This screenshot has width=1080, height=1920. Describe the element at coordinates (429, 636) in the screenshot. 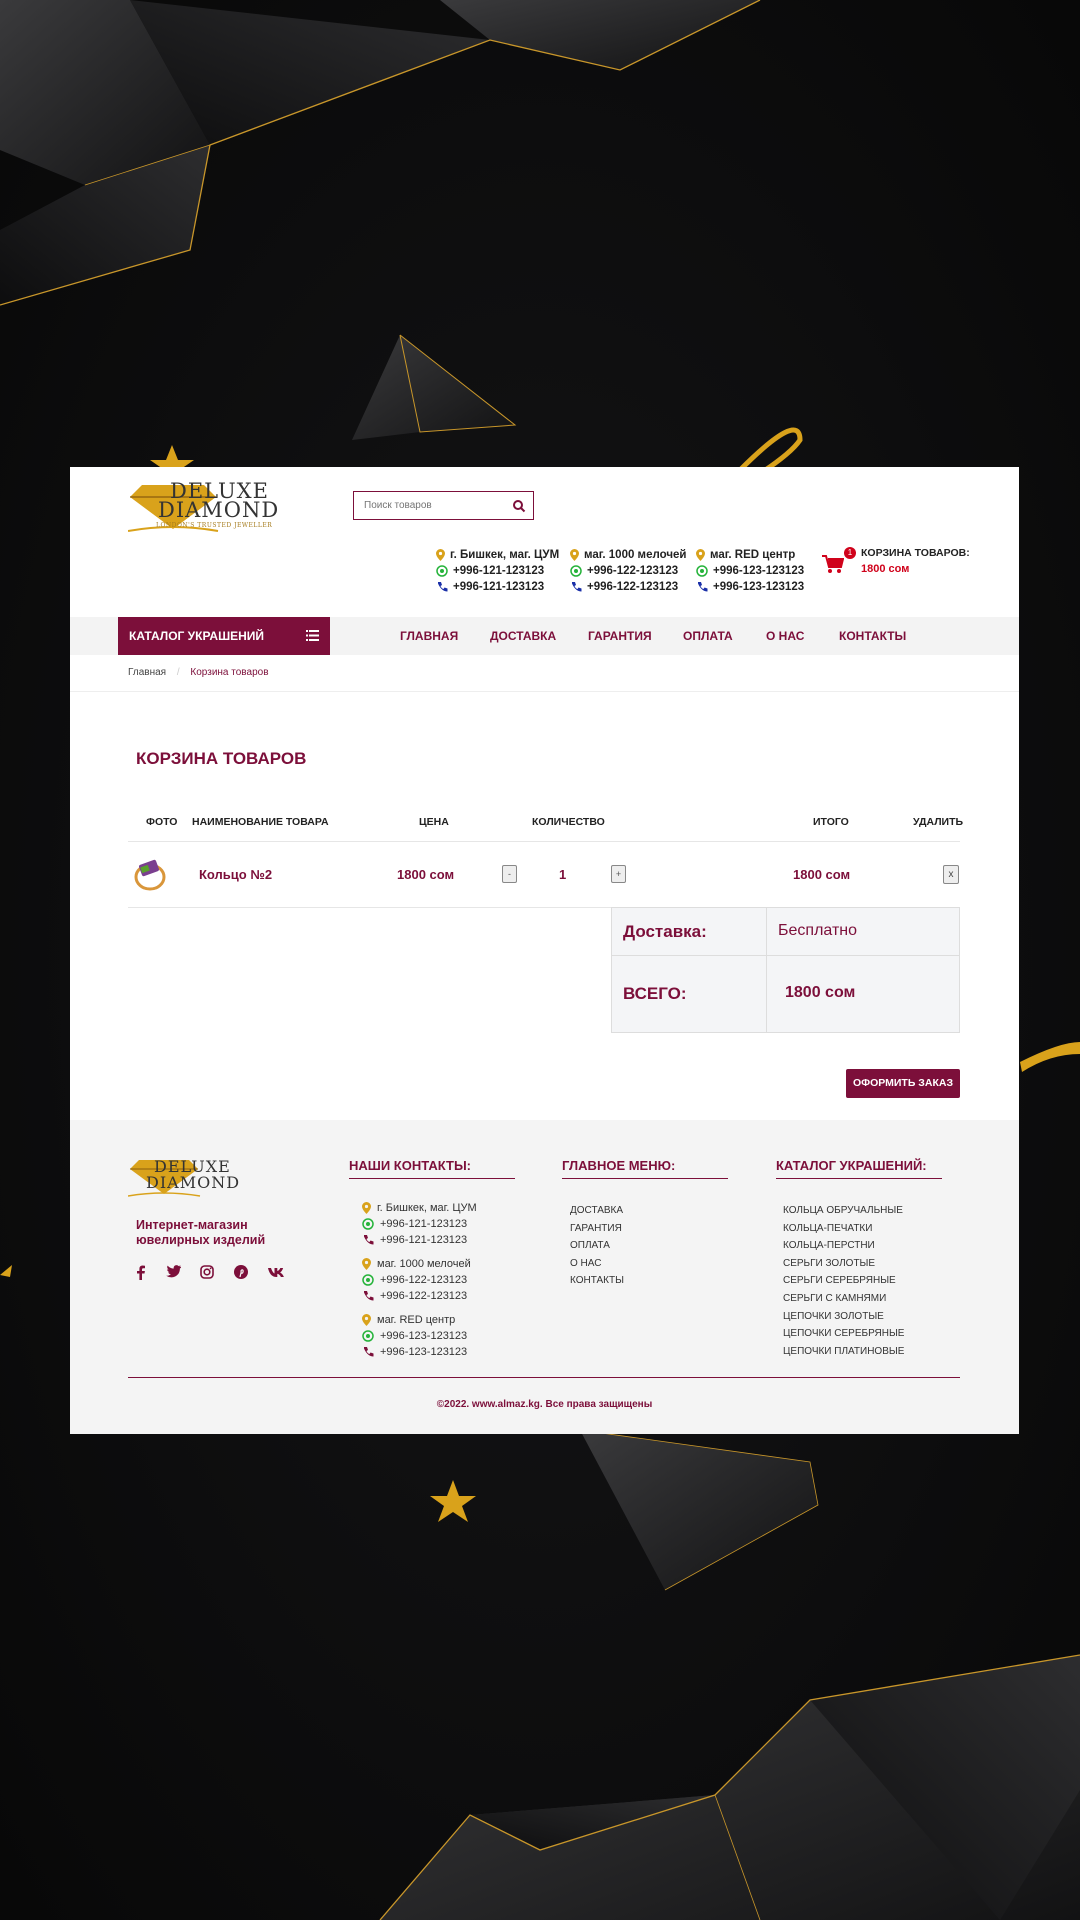

I see `nav-item-home: ГЛАВНАЯ` at that location.